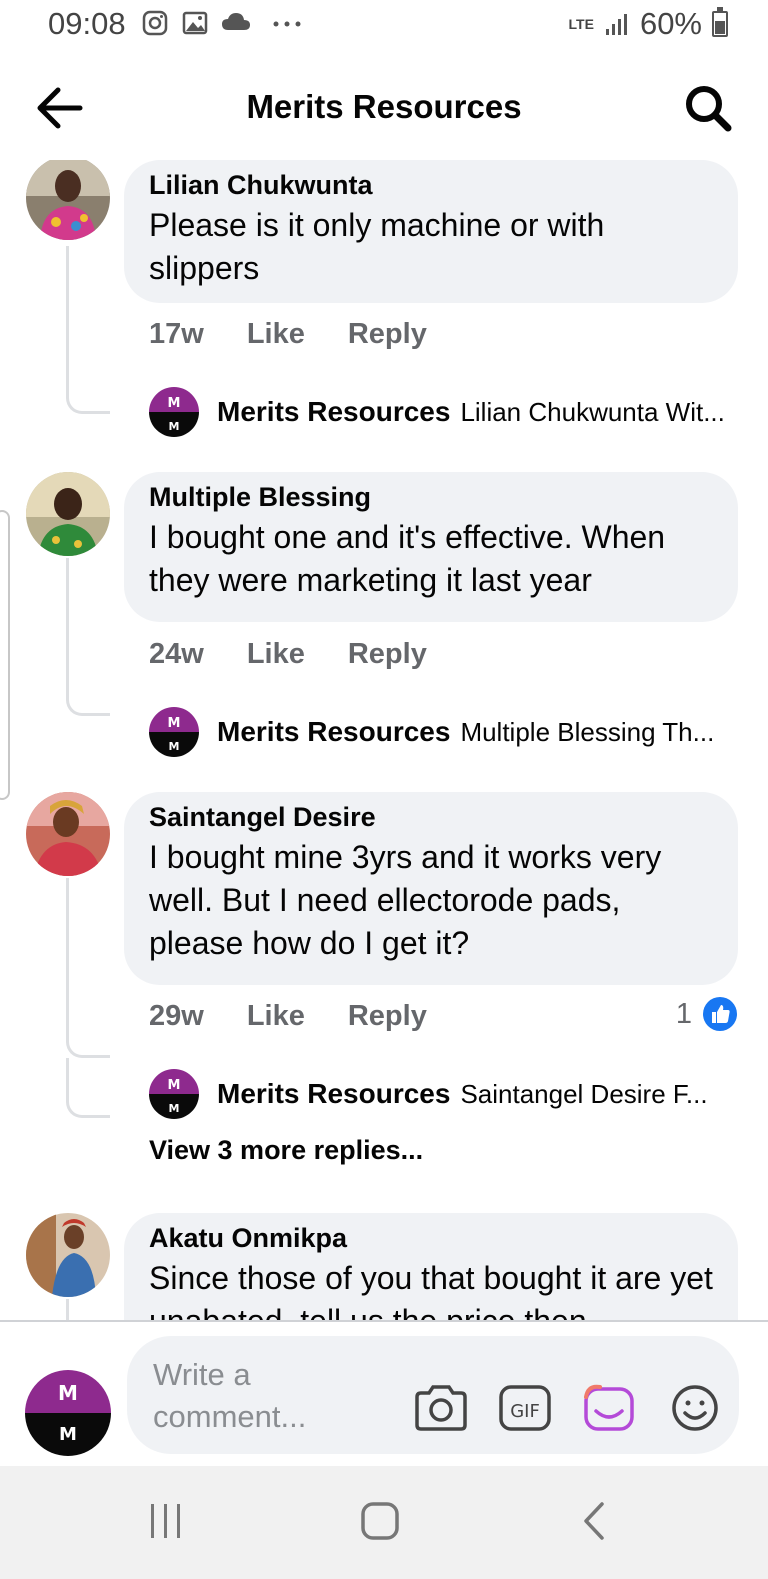 This screenshot has width=768, height=1579. I want to click on comment-time: 24w, so click(176, 654).